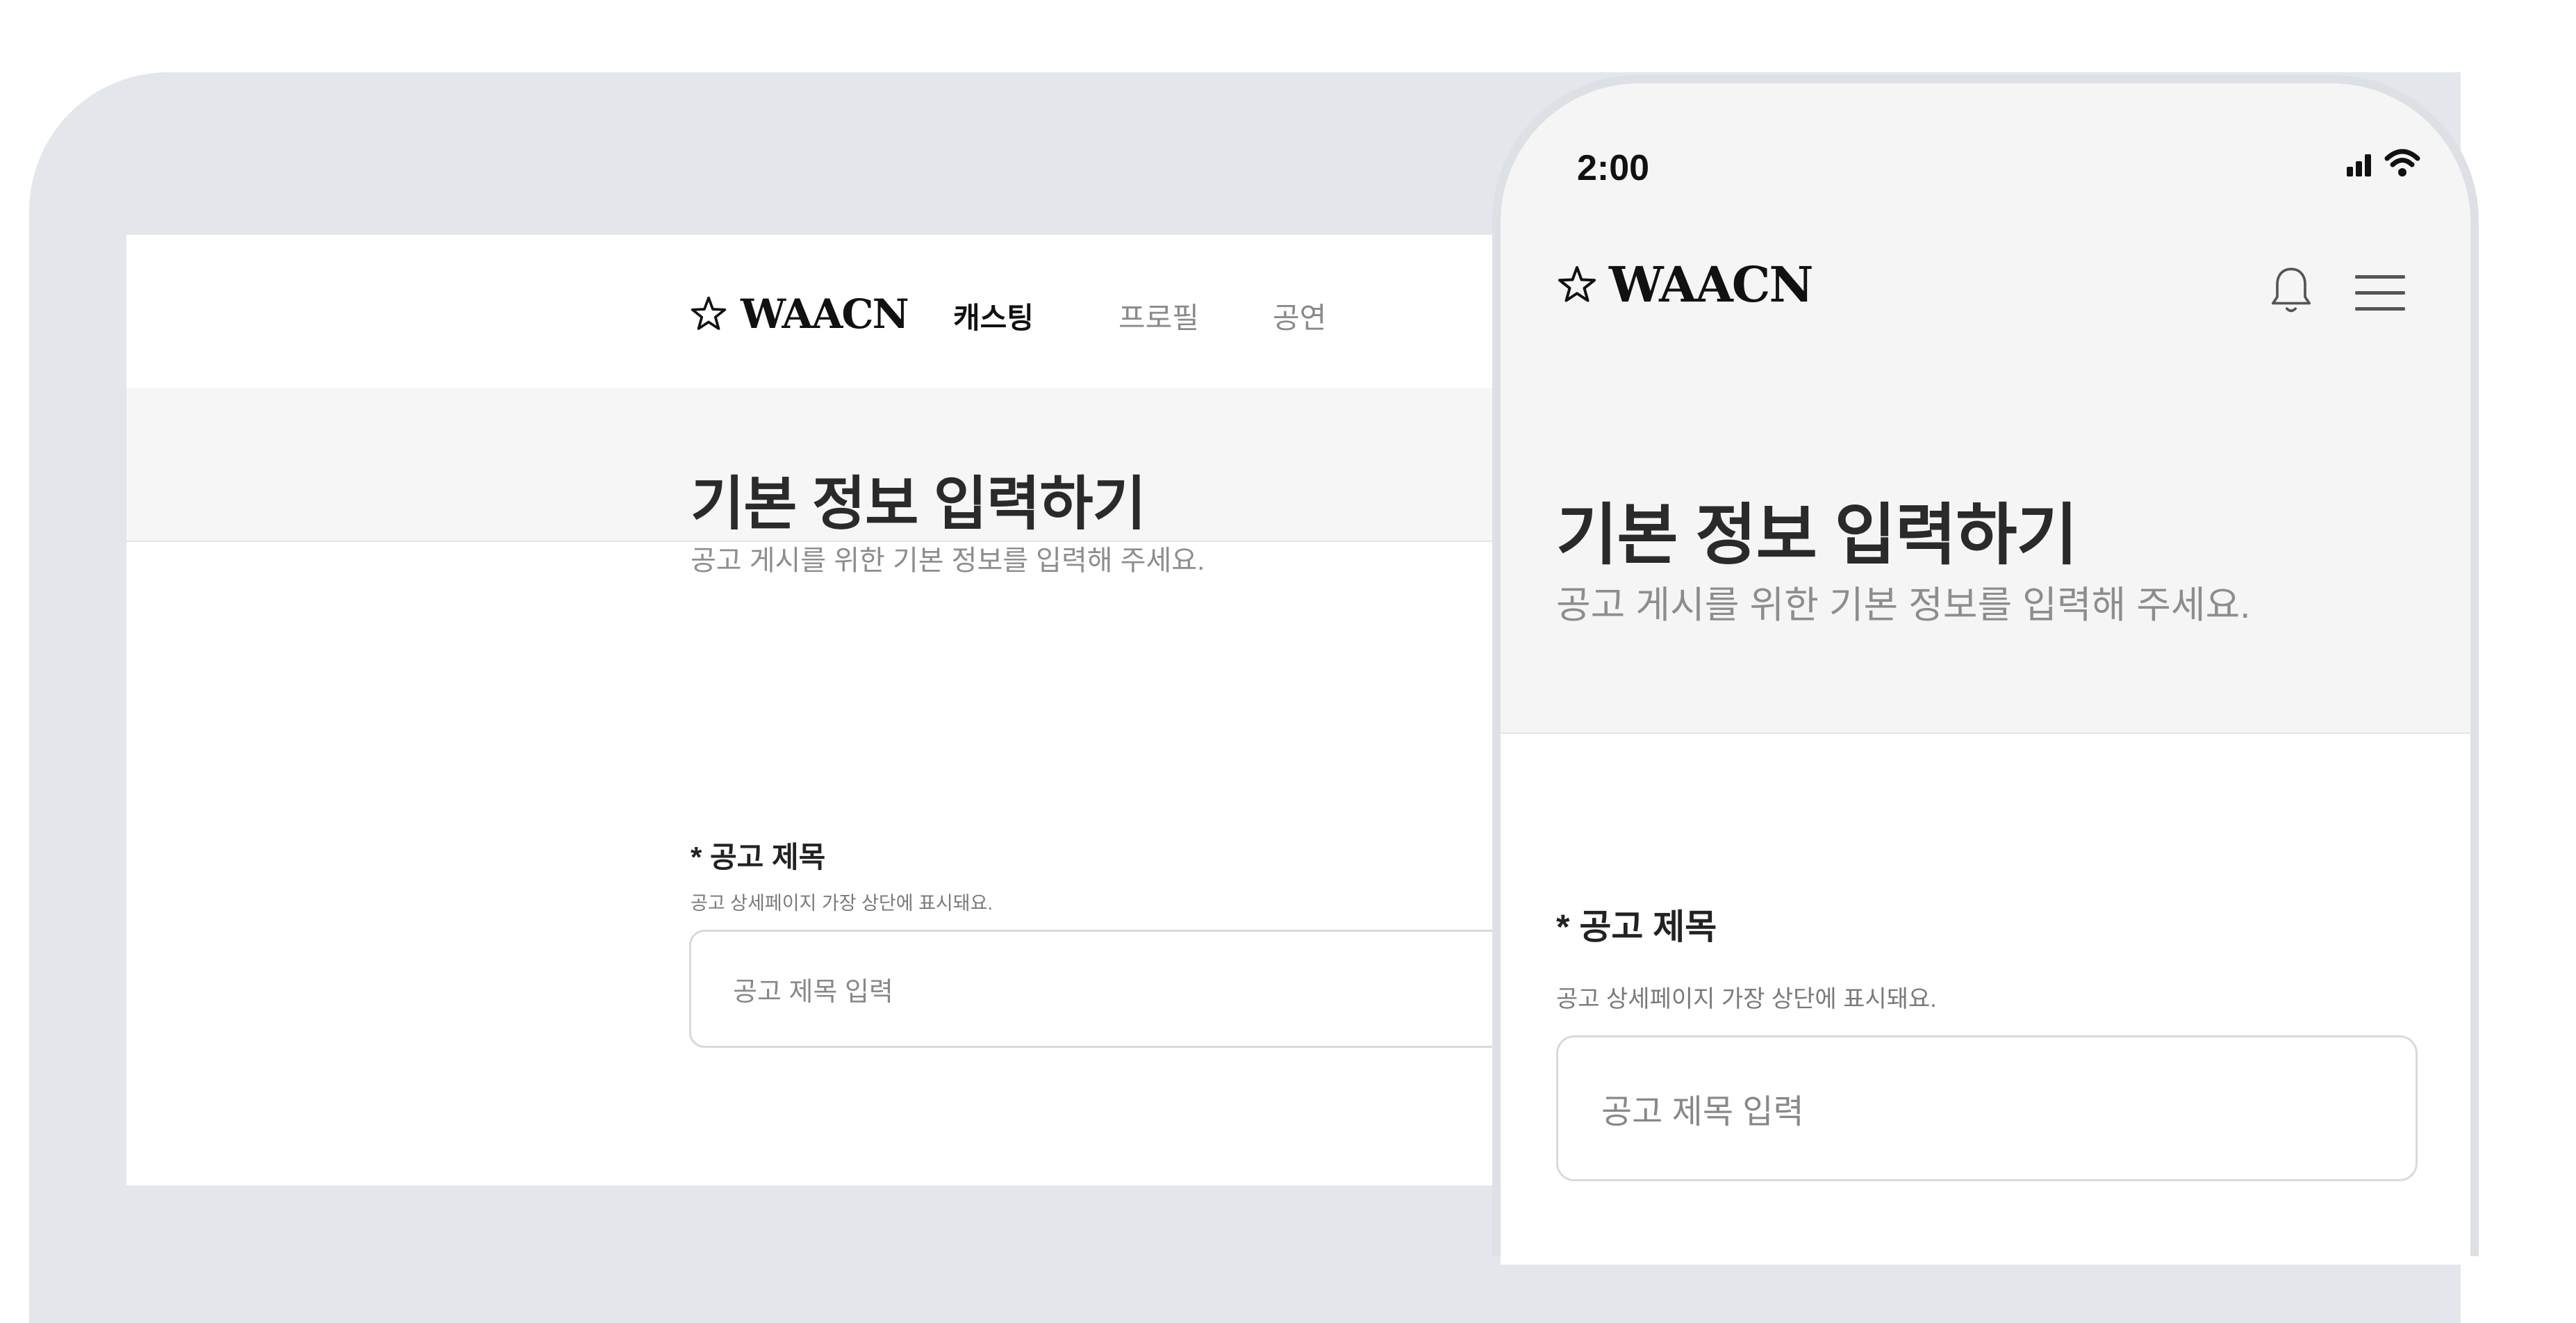 This screenshot has height=1323, width=2576. Describe the element at coordinates (1987, 1108) in the screenshot. I see `title-input: 공고 제목 입력` at that location.